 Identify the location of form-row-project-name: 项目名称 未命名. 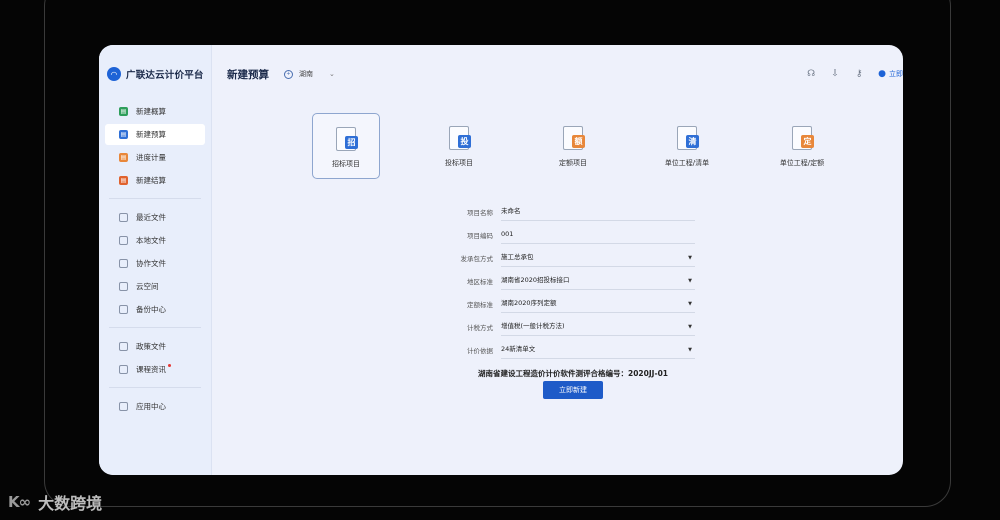
(572, 211).